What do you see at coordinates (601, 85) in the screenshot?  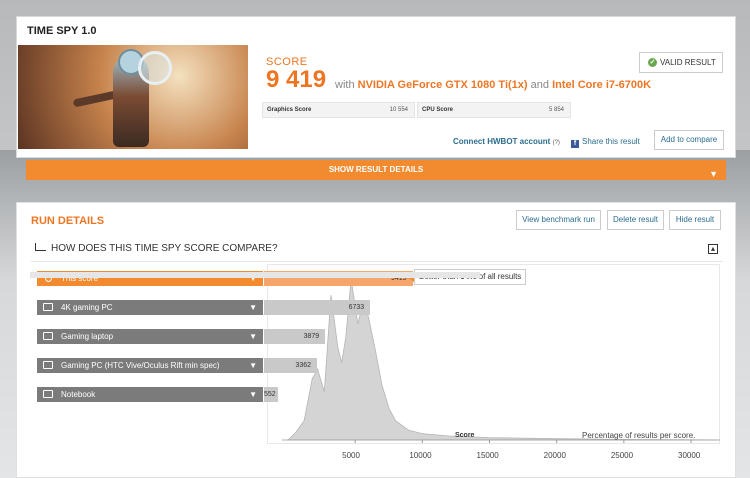 I see `cpu-name: Intel Core i7-6700K` at bounding box center [601, 85].